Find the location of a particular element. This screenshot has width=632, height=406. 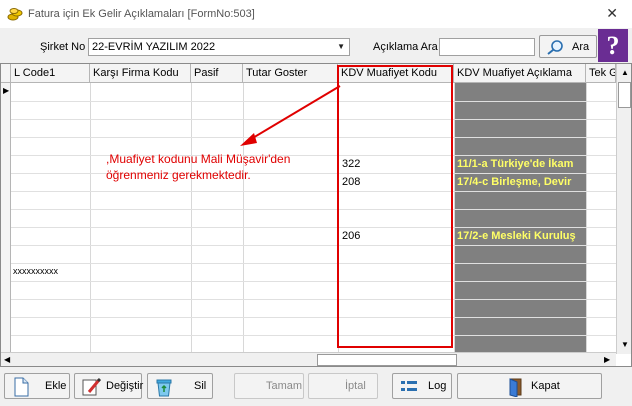

col-header-karsi-firma: Karşı Firma Kodu is located at coordinates (140, 73).